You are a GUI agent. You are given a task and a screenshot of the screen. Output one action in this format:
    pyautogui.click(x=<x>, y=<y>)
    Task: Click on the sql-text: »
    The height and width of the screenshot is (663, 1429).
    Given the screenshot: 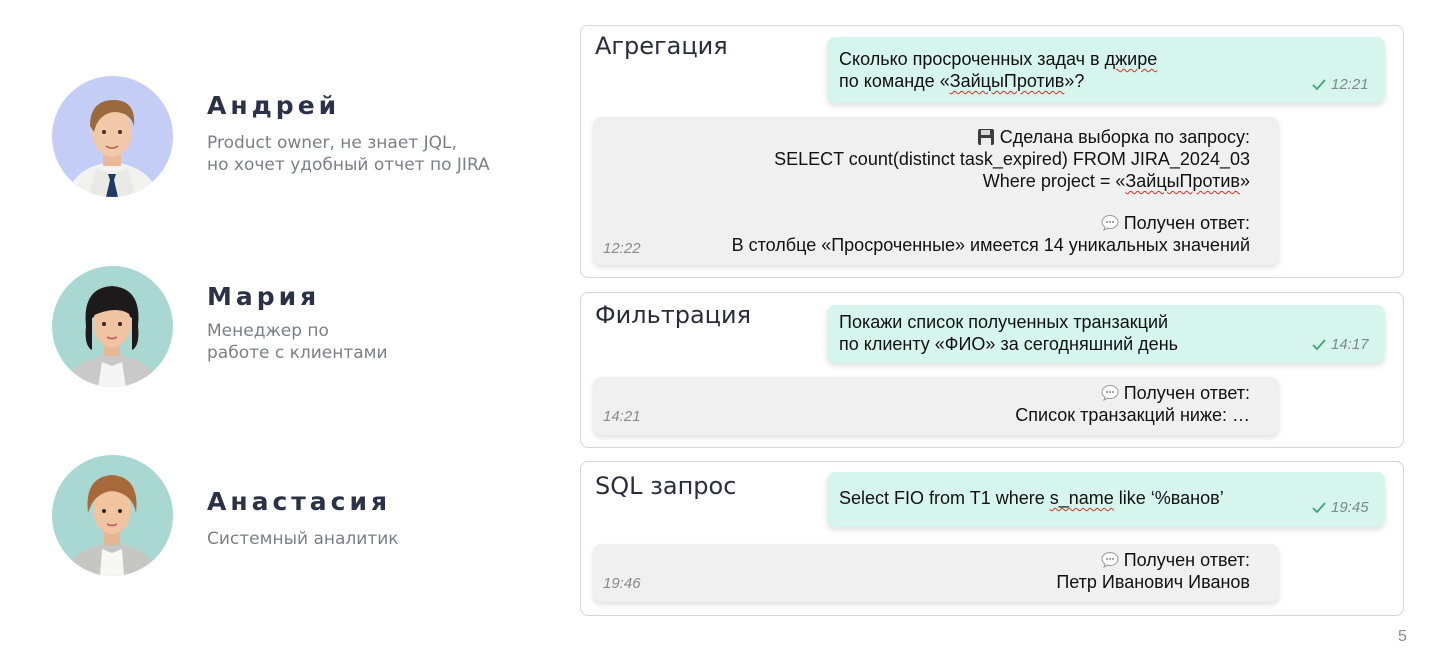 What is the action you would take?
    pyautogui.click(x=1244, y=181)
    